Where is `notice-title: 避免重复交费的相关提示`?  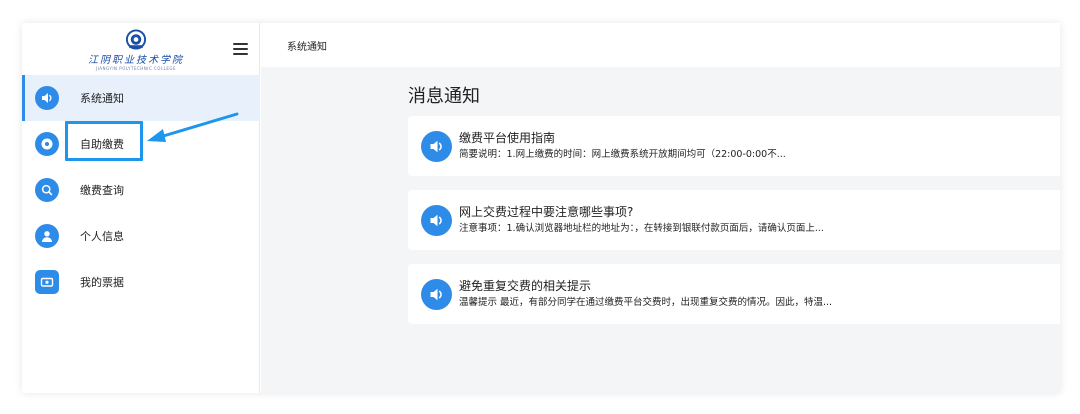 notice-title: 避免重复交费的相关提示 is located at coordinates (525, 286).